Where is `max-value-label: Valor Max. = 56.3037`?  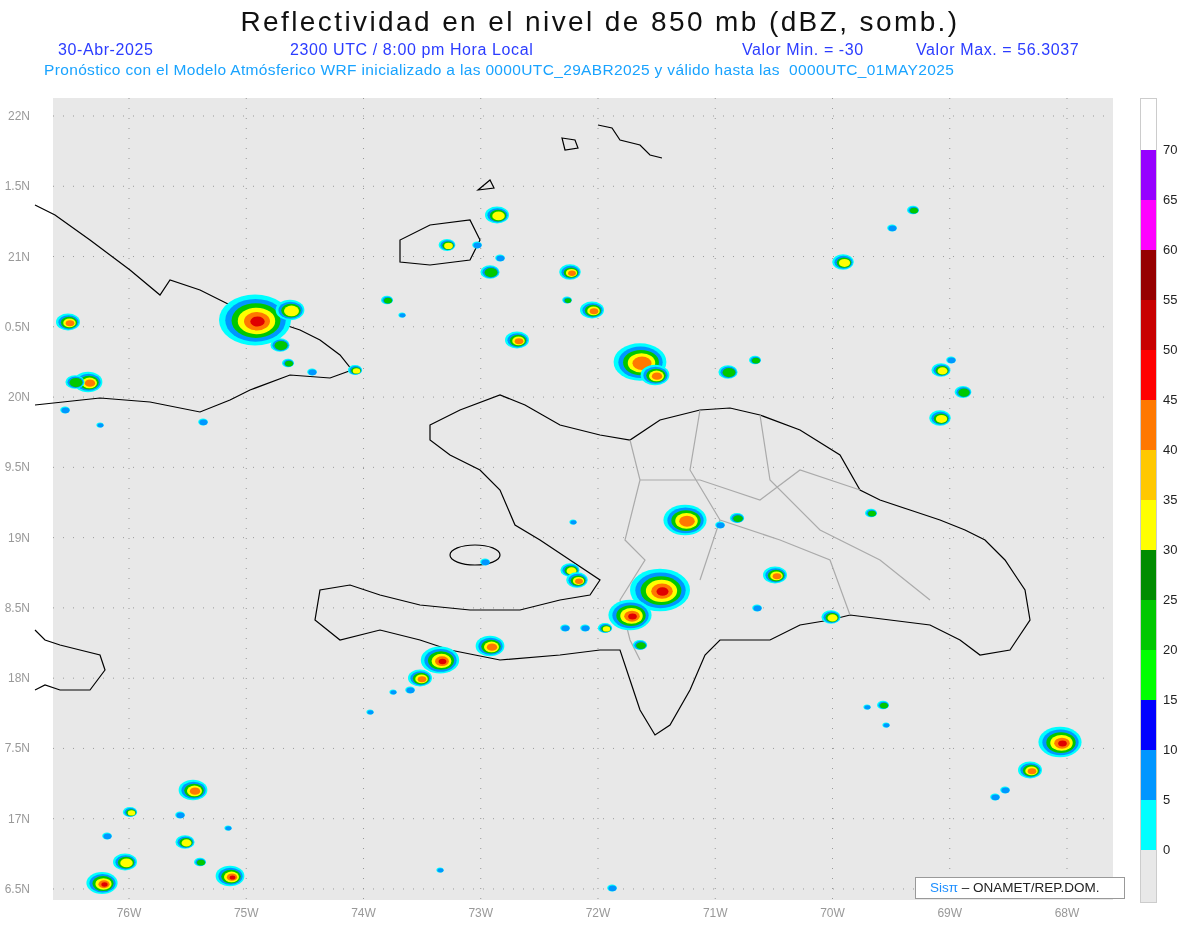
max-value-label: Valor Max. = 56.3037 is located at coordinates (998, 50).